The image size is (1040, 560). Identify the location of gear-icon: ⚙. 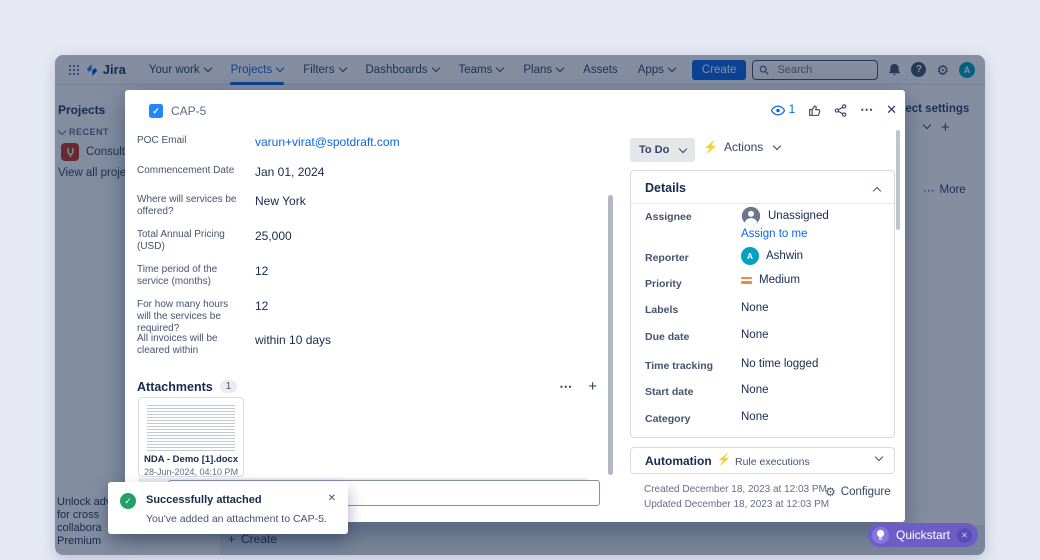
(830, 492).